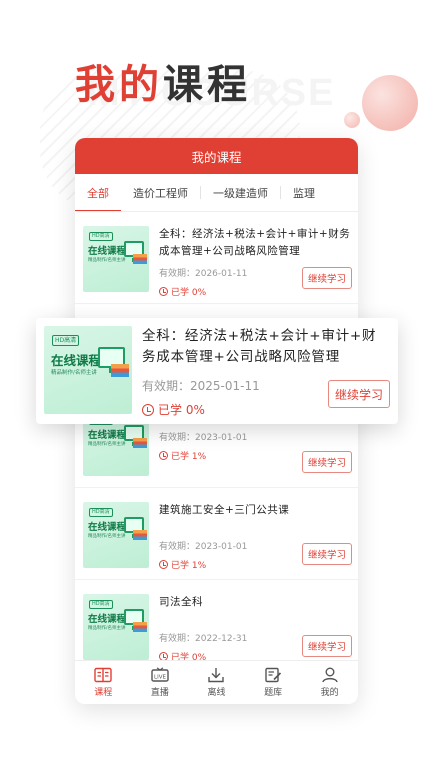 The width and height of the screenshot is (432, 768). I want to click on edit-icon, so click(273, 675).